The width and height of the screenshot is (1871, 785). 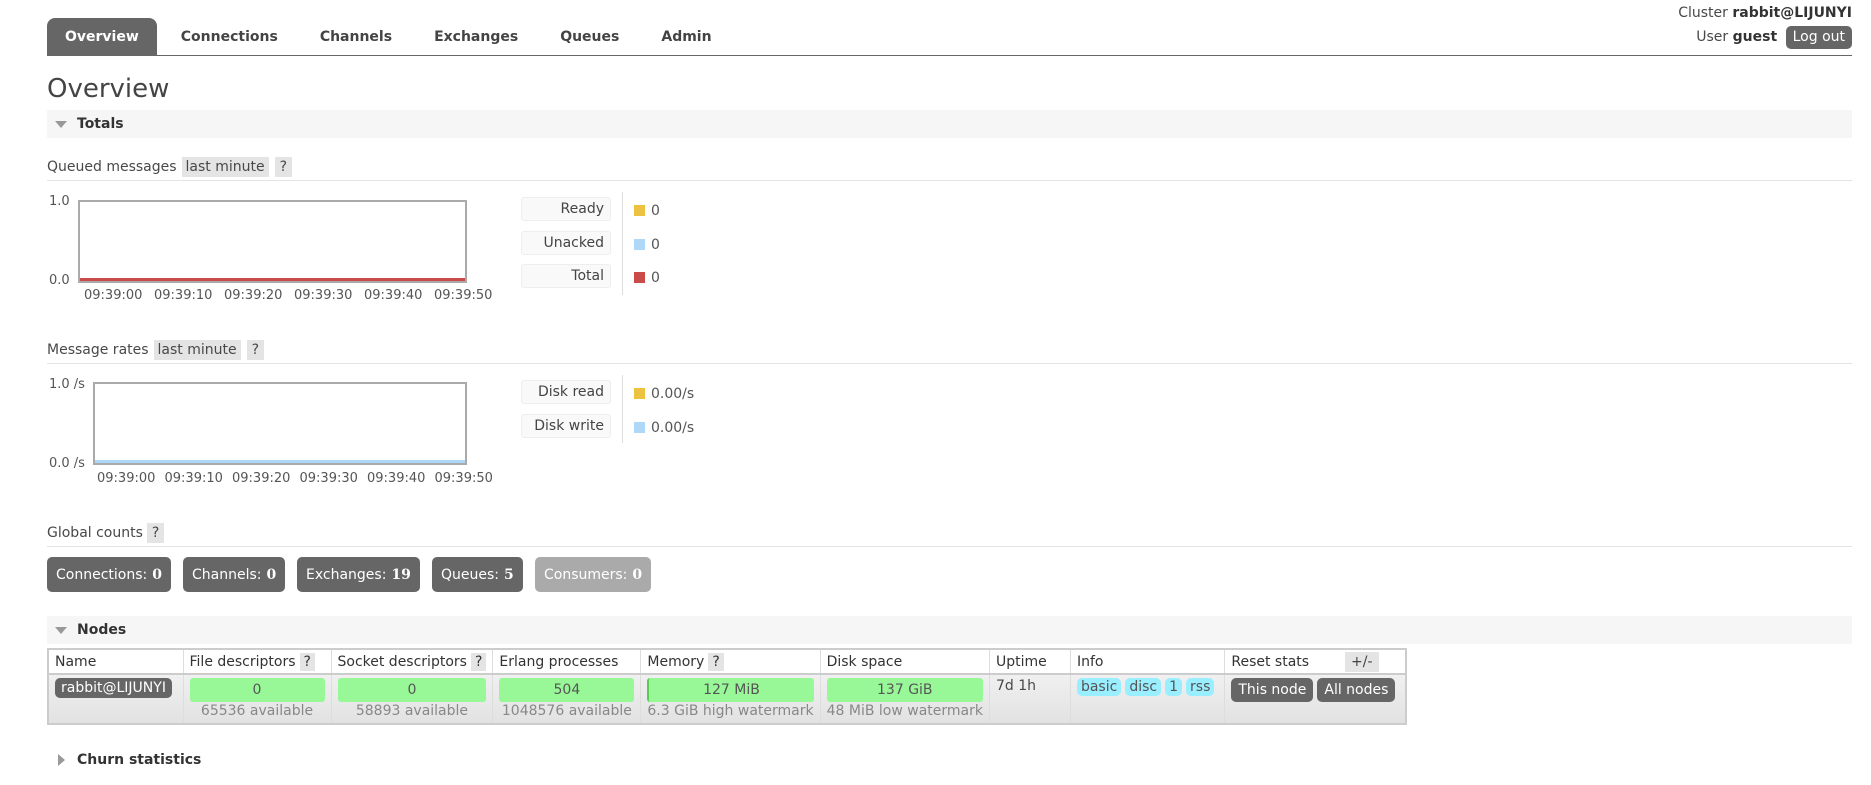 I want to click on reset-this-node-button: This node, so click(x=1272, y=690).